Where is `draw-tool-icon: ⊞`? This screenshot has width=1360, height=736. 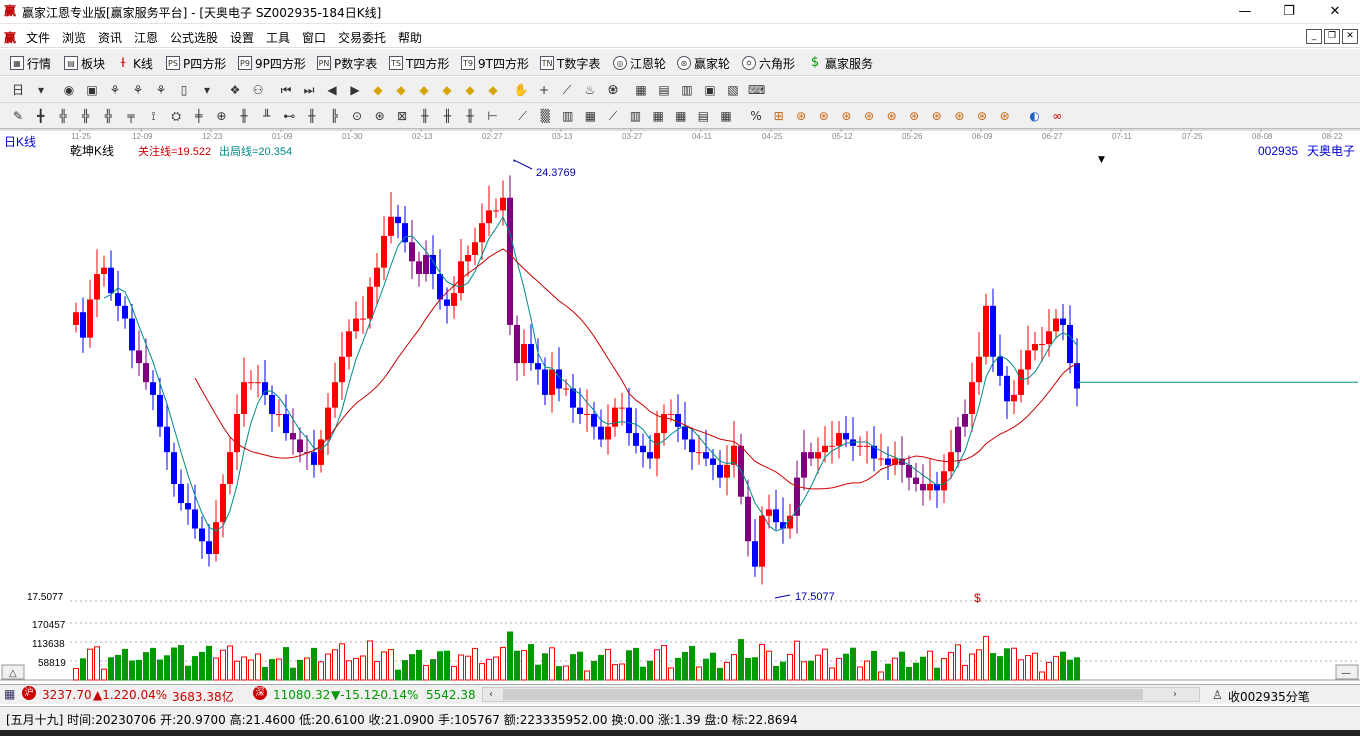
draw-tool-icon: ⊞ is located at coordinates (779, 116).